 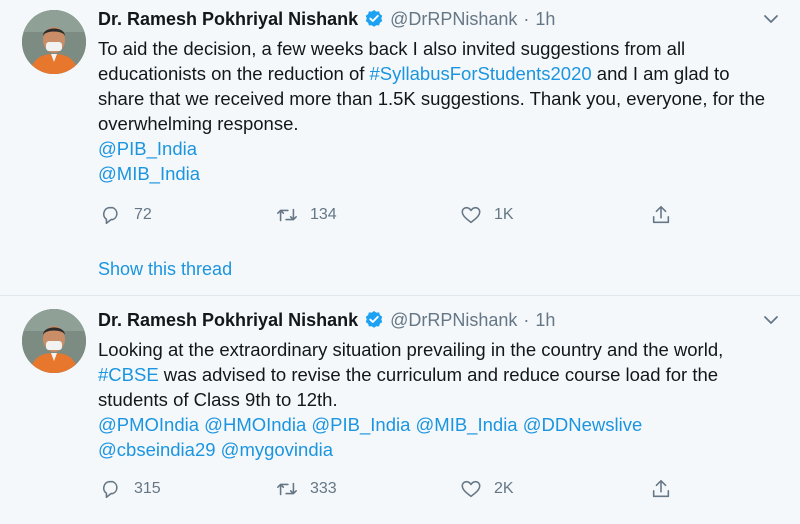 I want to click on show-thread-link: Show this thread, so click(x=165, y=269).